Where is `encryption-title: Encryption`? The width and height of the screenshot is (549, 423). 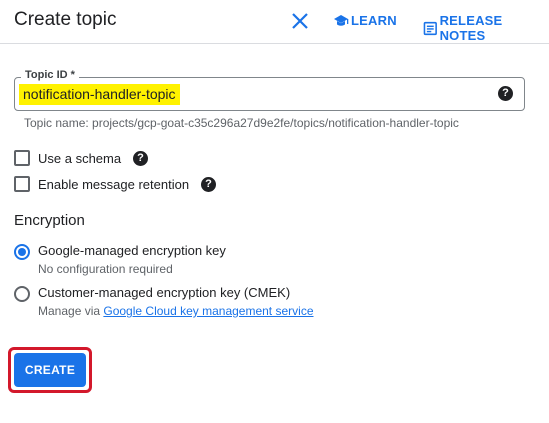 encryption-title: Encryption is located at coordinates (49, 220).